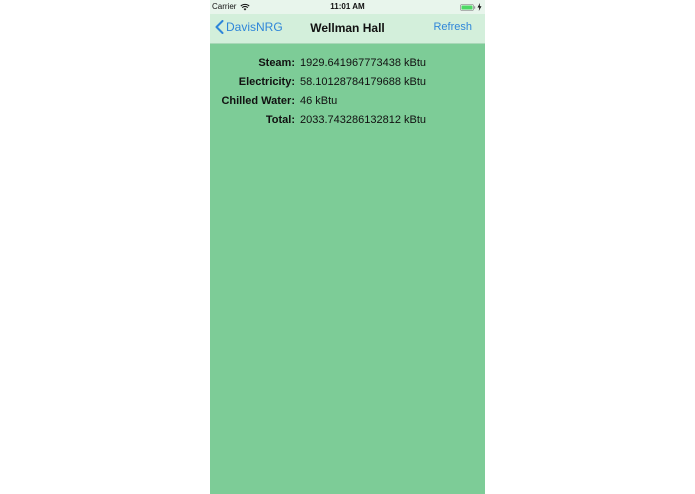 The image size is (695, 494). What do you see at coordinates (363, 119) in the screenshot?
I see `total-value: 2033.743286132812 kBtu` at bounding box center [363, 119].